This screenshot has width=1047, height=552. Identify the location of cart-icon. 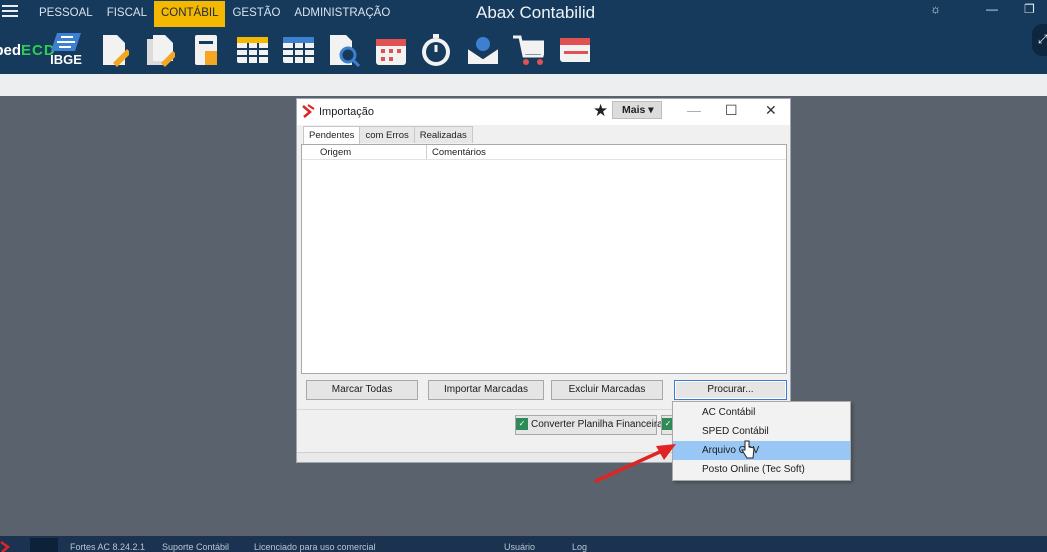
(528, 50).